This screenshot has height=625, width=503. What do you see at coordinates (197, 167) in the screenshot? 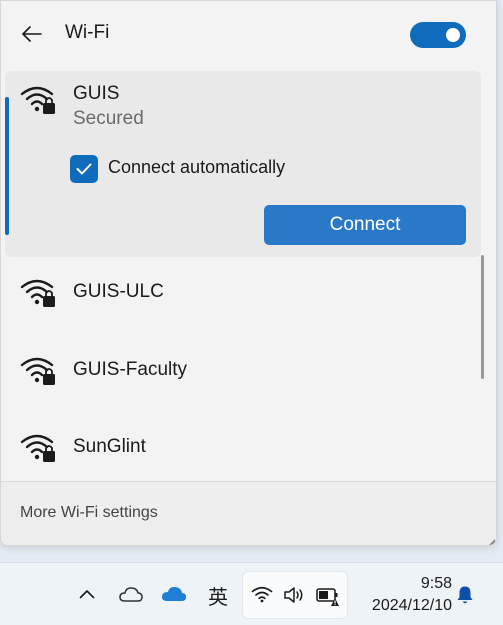
I see `connect-automatically-label: Connect automatically` at bounding box center [197, 167].